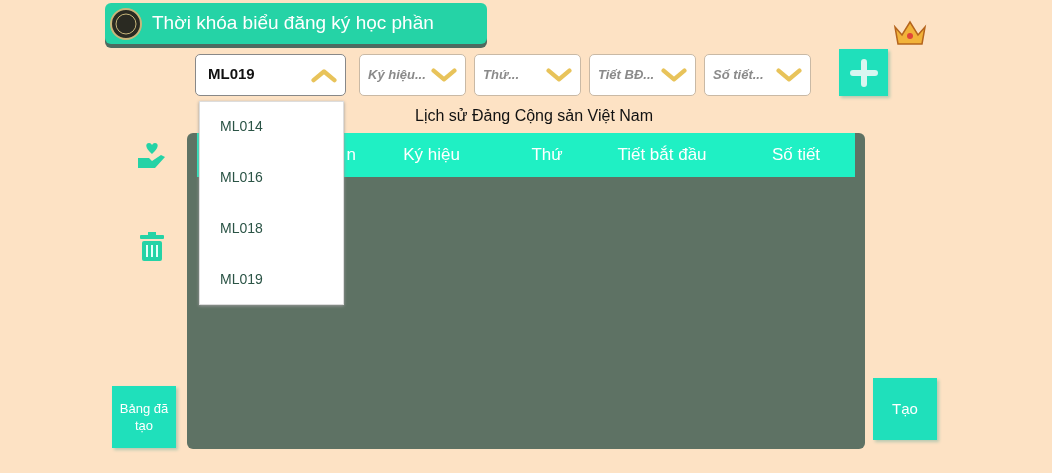 Image resolution: width=1052 pixels, height=473 pixels. Describe the element at coordinates (796, 155) in the screenshot. I see `column-header: Số tiết` at that location.